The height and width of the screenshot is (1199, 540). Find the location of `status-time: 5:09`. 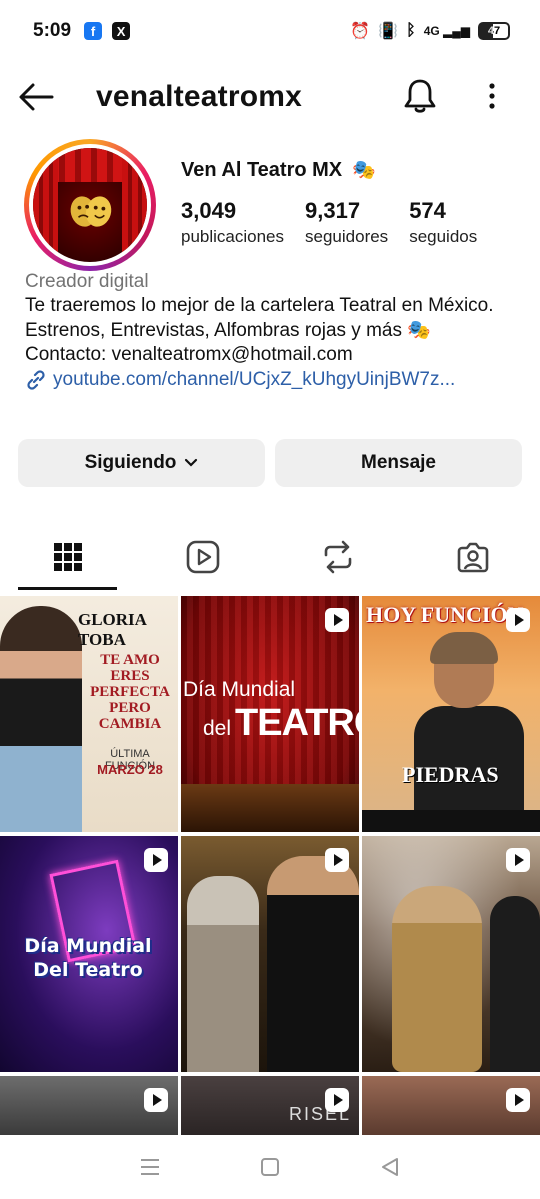

status-time: 5:09 is located at coordinates (52, 30).